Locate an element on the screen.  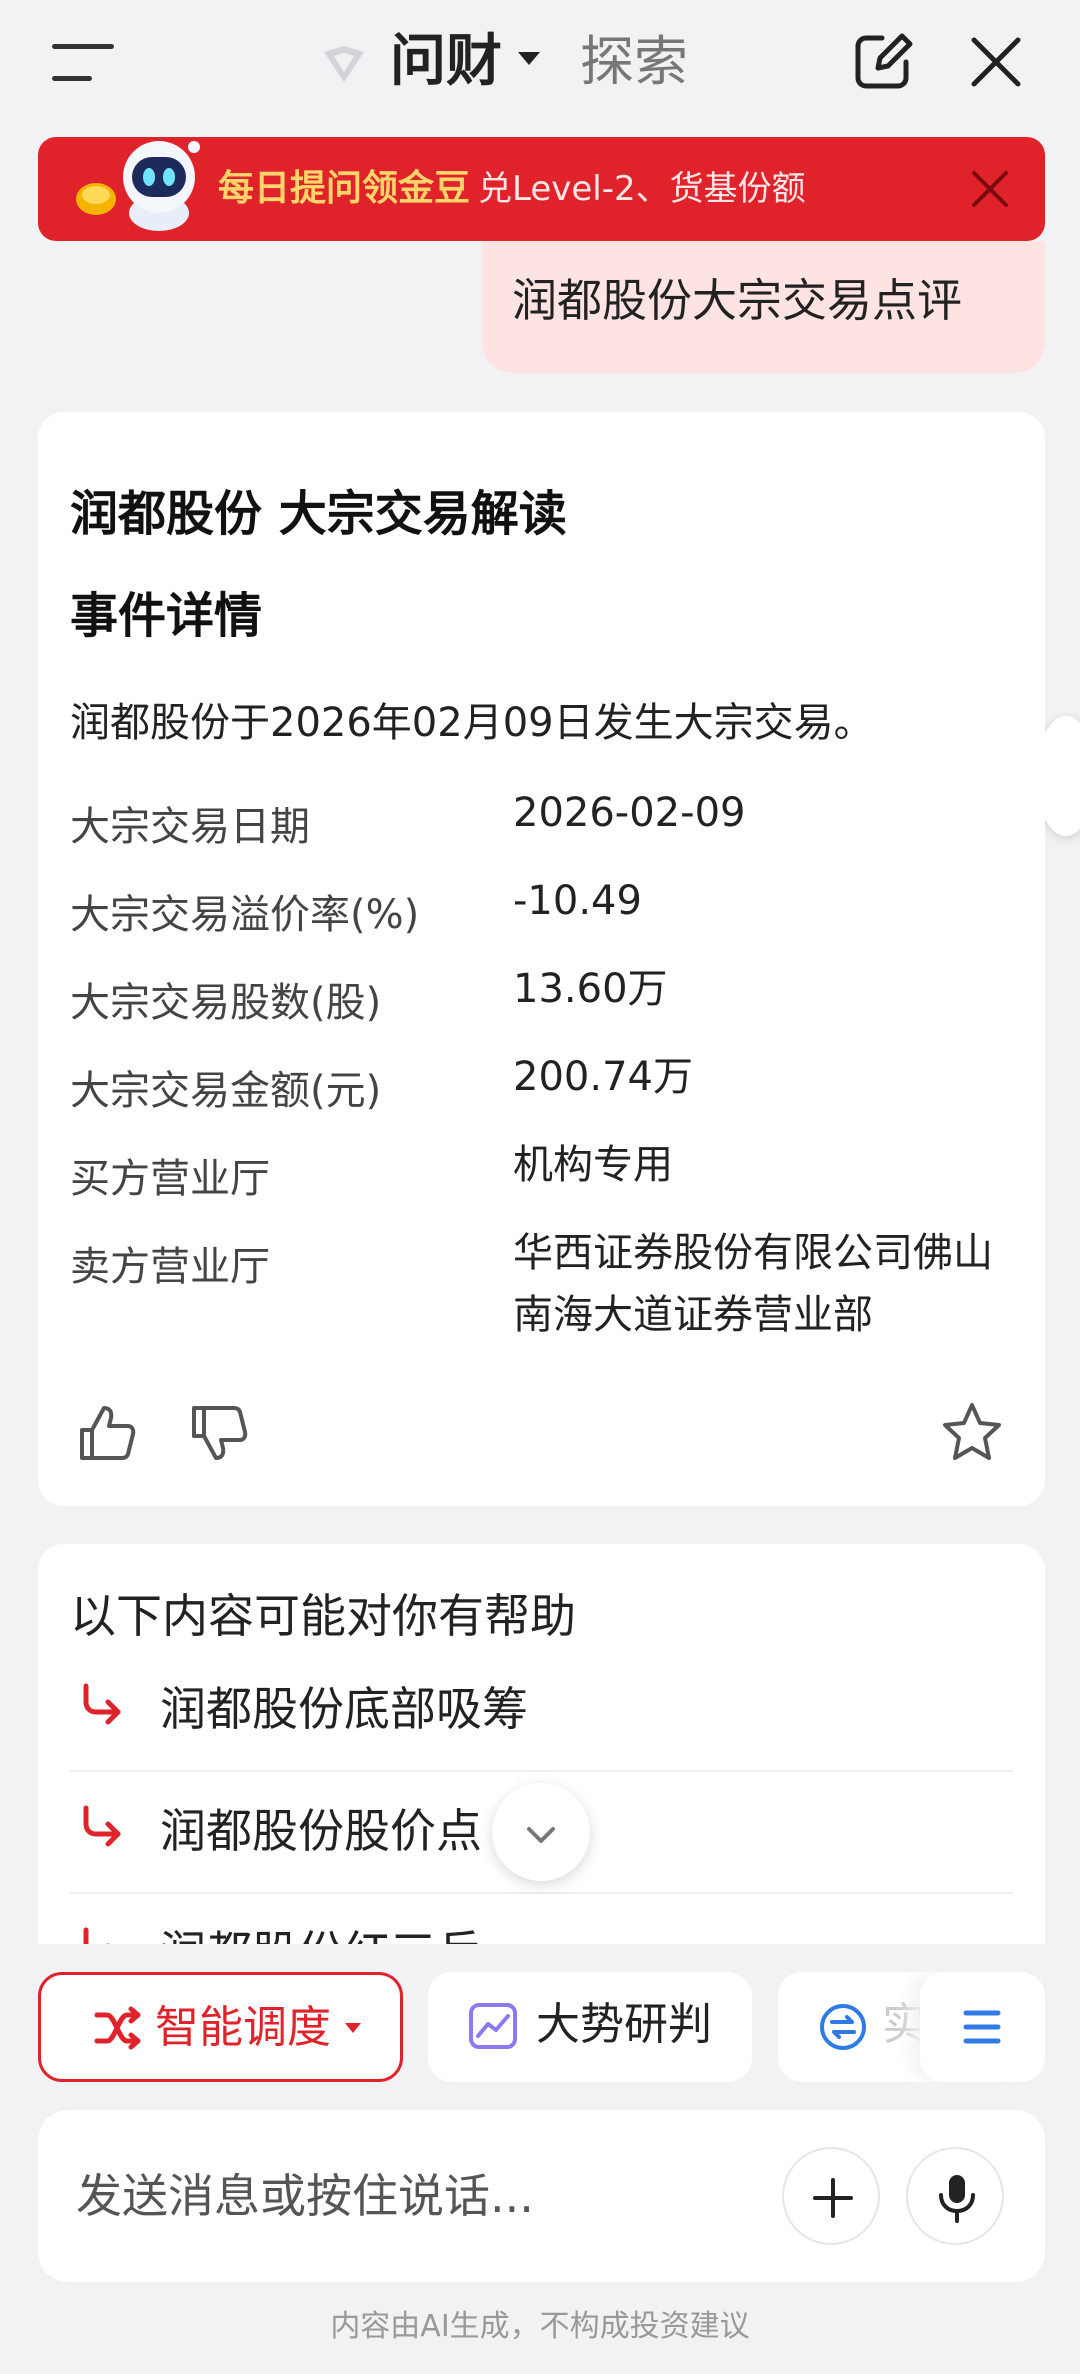
edit-icon is located at coordinates (883, 61).